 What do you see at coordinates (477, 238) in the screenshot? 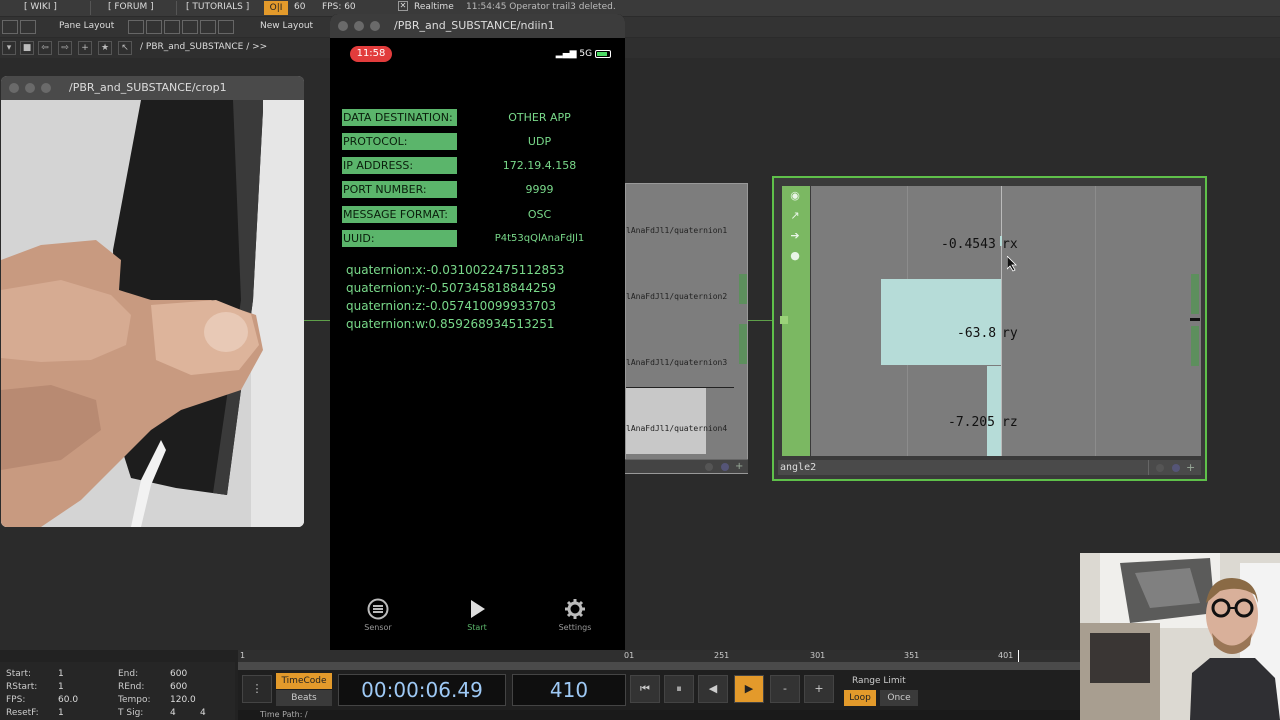
I see `info-row-uuid: UUID: P4t53qQlAnaFdJl1` at bounding box center [477, 238].